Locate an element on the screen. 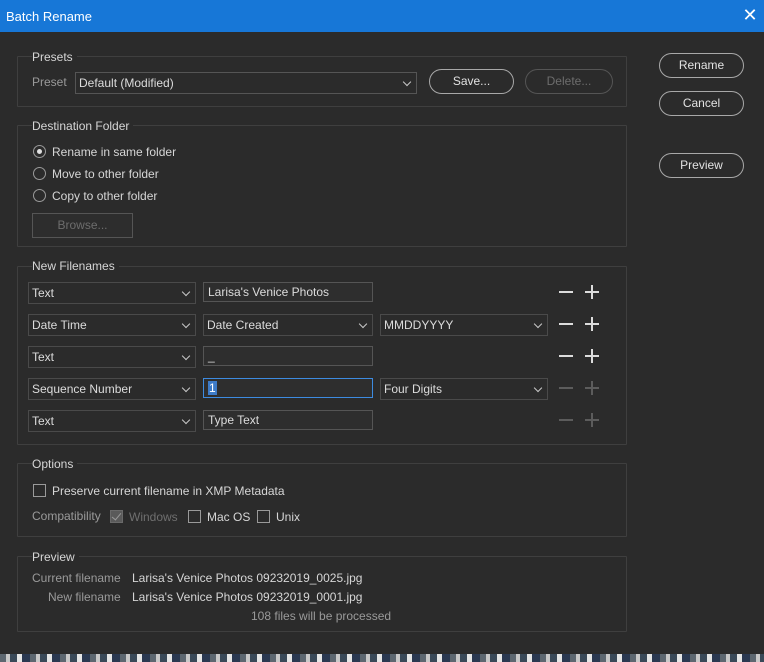 The width and height of the screenshot is (764, 662). row2-format-value: MMDDYYYY is located at coordinates (419, 325).